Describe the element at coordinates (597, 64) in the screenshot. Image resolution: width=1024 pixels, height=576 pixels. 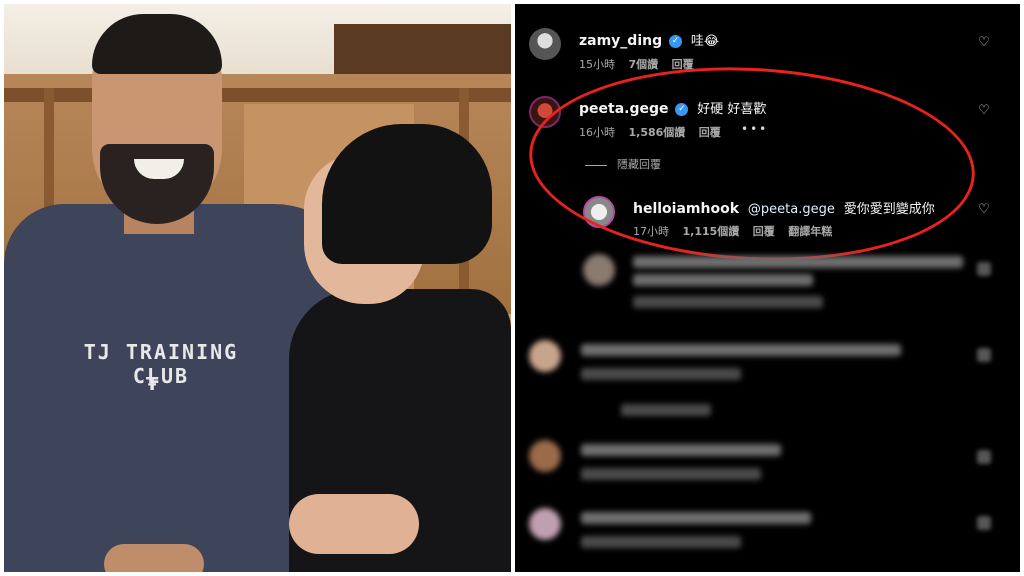
I see `comment-time: 15小時` at that location.